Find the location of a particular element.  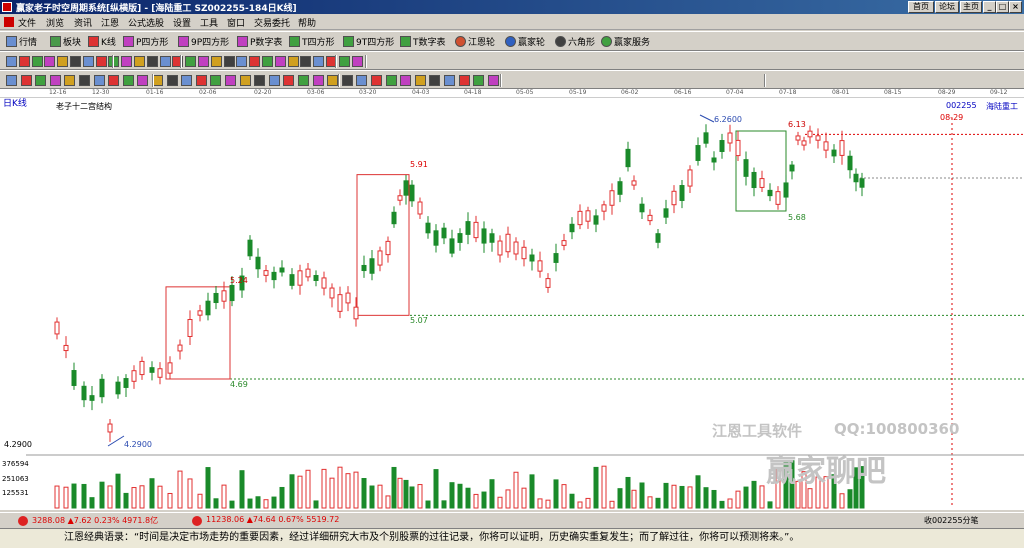

menu-logo-icon is located at coordinates (9, 22).